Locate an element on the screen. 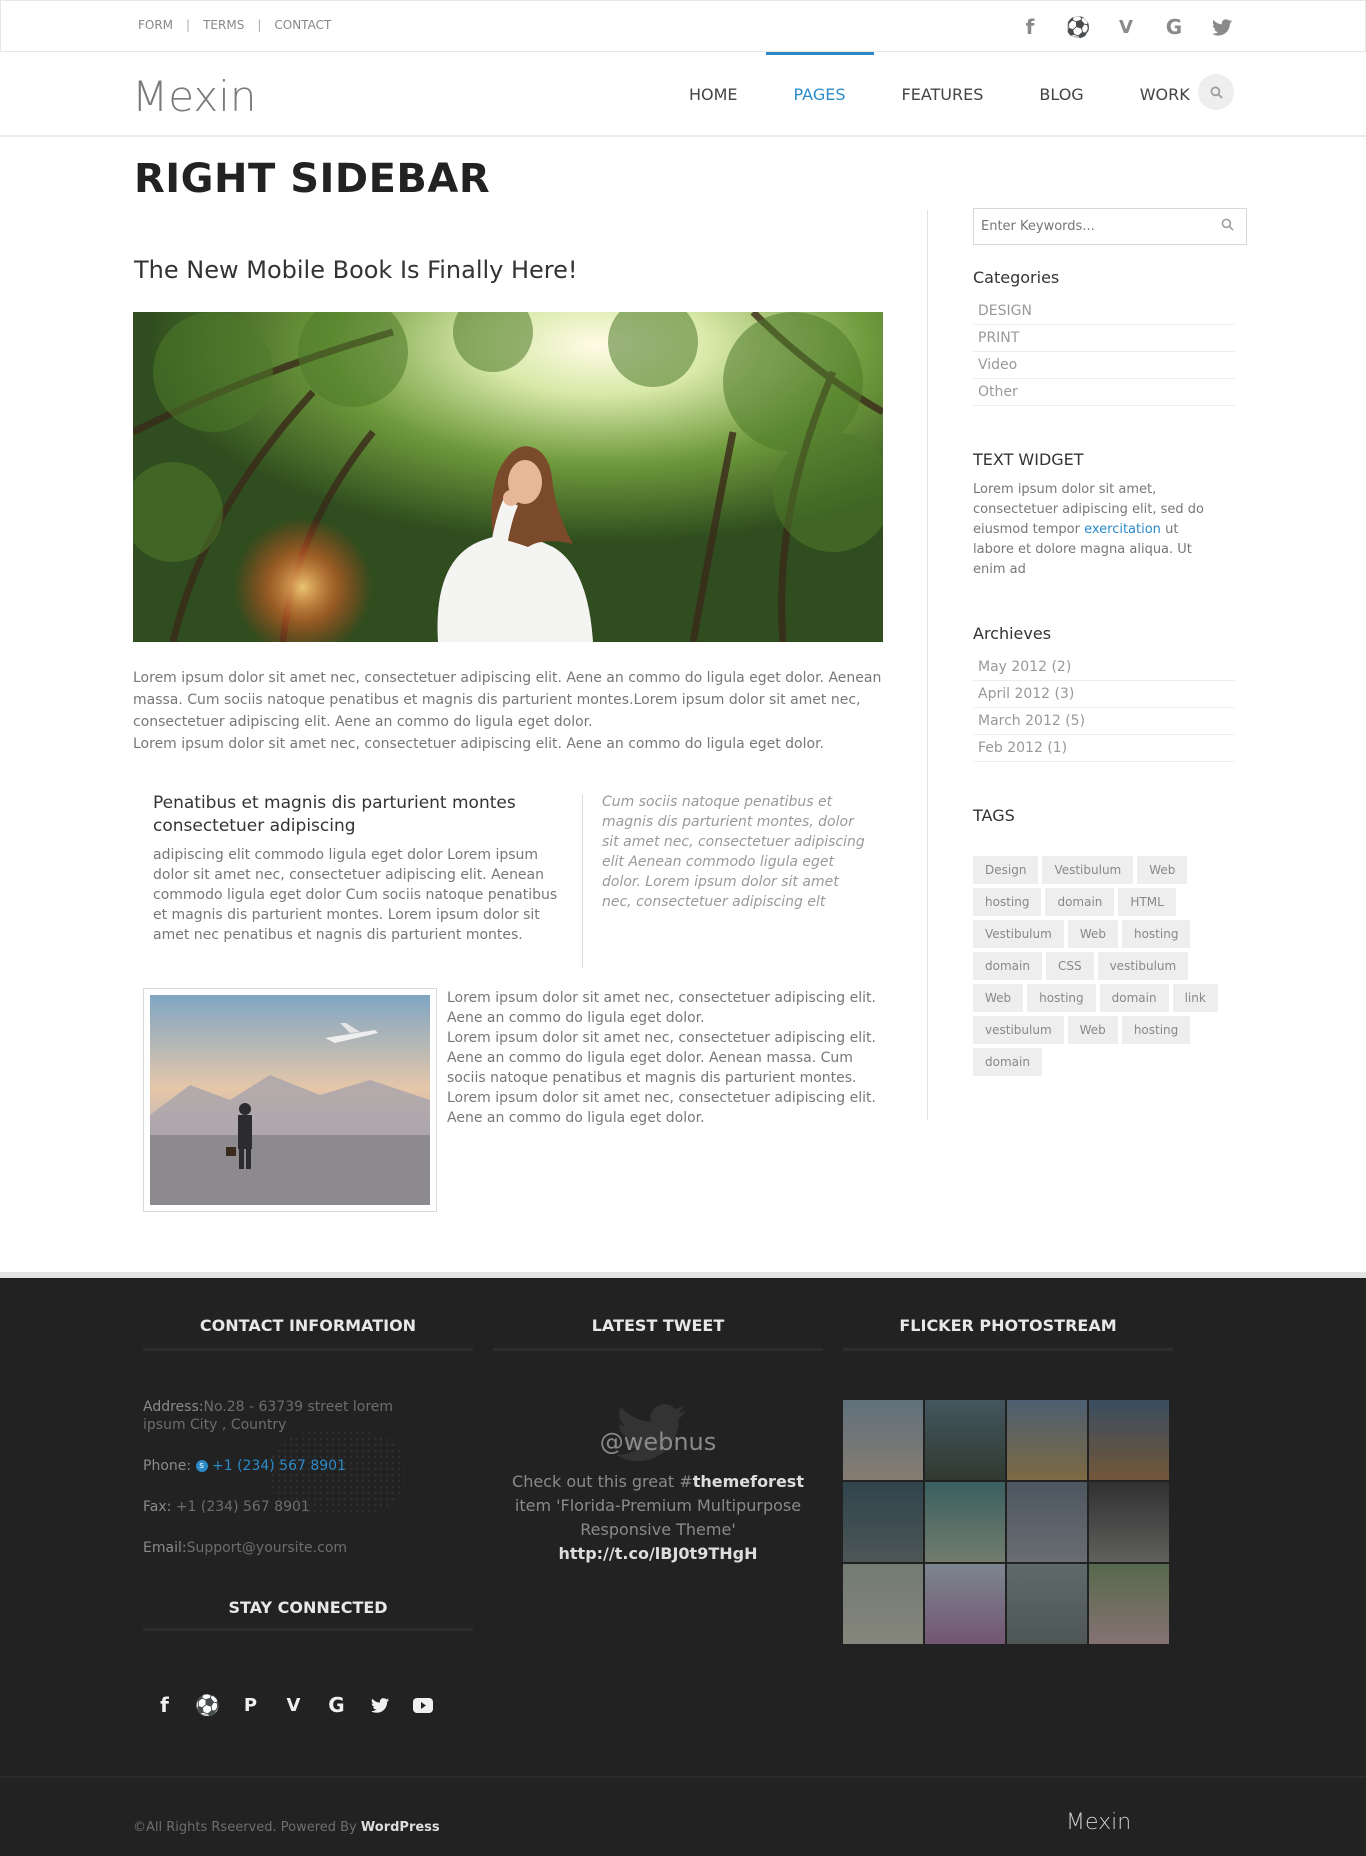 This screenshot has height=1856, width=1366. skype-icon: s is located at coordinates (201, 1466).